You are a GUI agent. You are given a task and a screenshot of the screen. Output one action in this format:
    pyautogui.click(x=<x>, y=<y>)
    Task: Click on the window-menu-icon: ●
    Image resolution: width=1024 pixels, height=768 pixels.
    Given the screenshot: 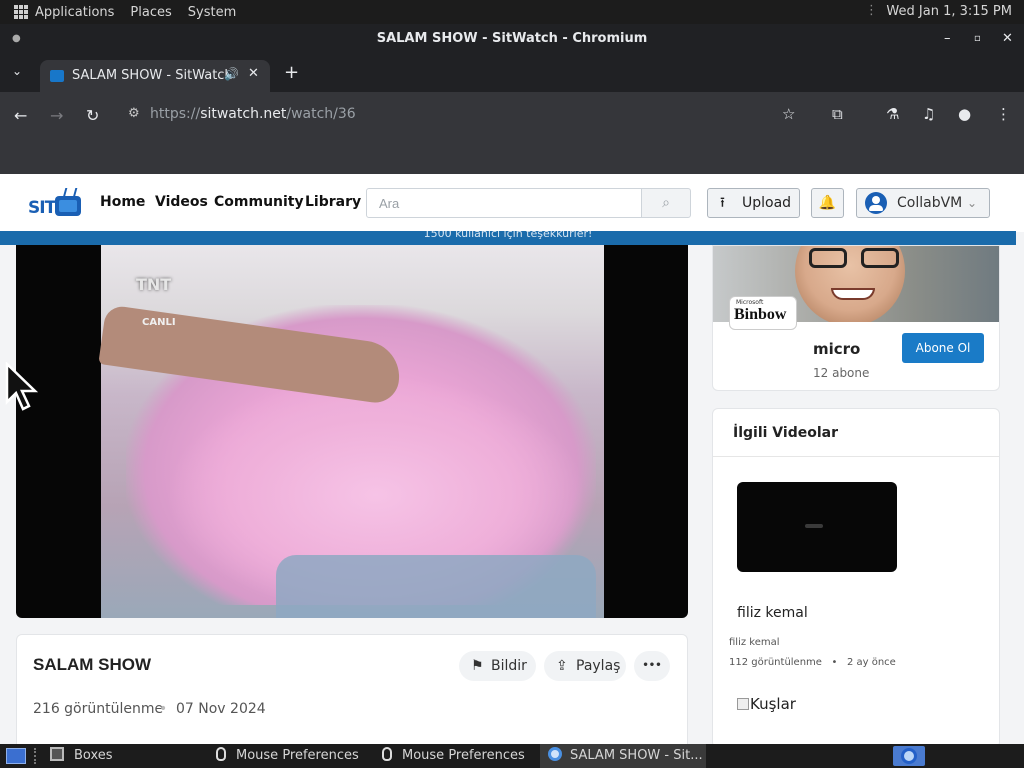 What is the action you would take?
    pyautogui.click(x=16, y=39)
    